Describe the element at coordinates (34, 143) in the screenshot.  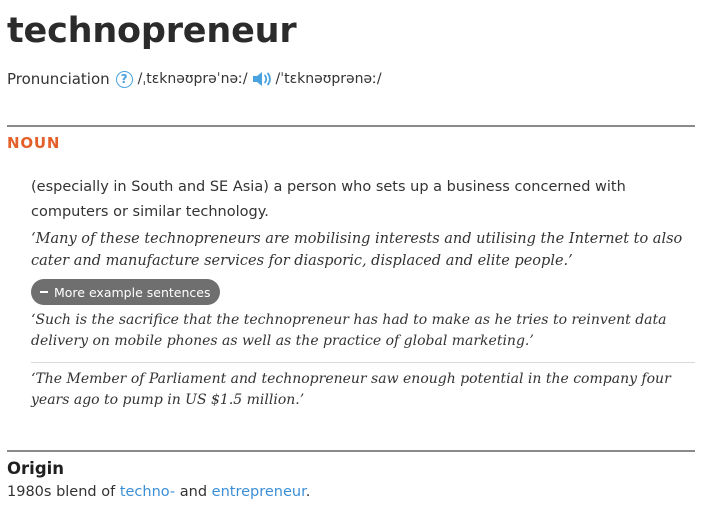
I see `part-of-speech: NOUN` at that location.